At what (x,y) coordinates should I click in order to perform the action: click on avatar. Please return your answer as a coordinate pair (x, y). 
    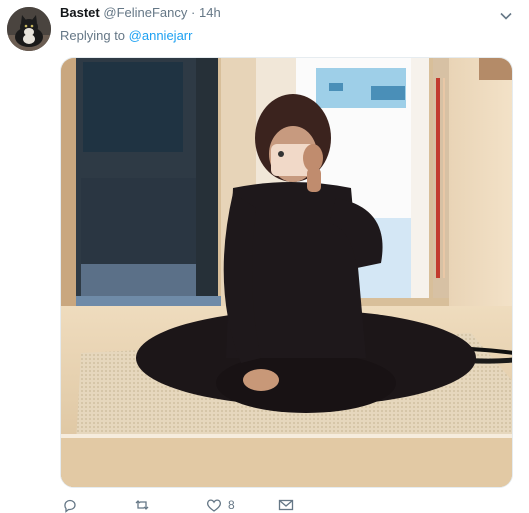
    Looking at the image, I should click on (29, 29).